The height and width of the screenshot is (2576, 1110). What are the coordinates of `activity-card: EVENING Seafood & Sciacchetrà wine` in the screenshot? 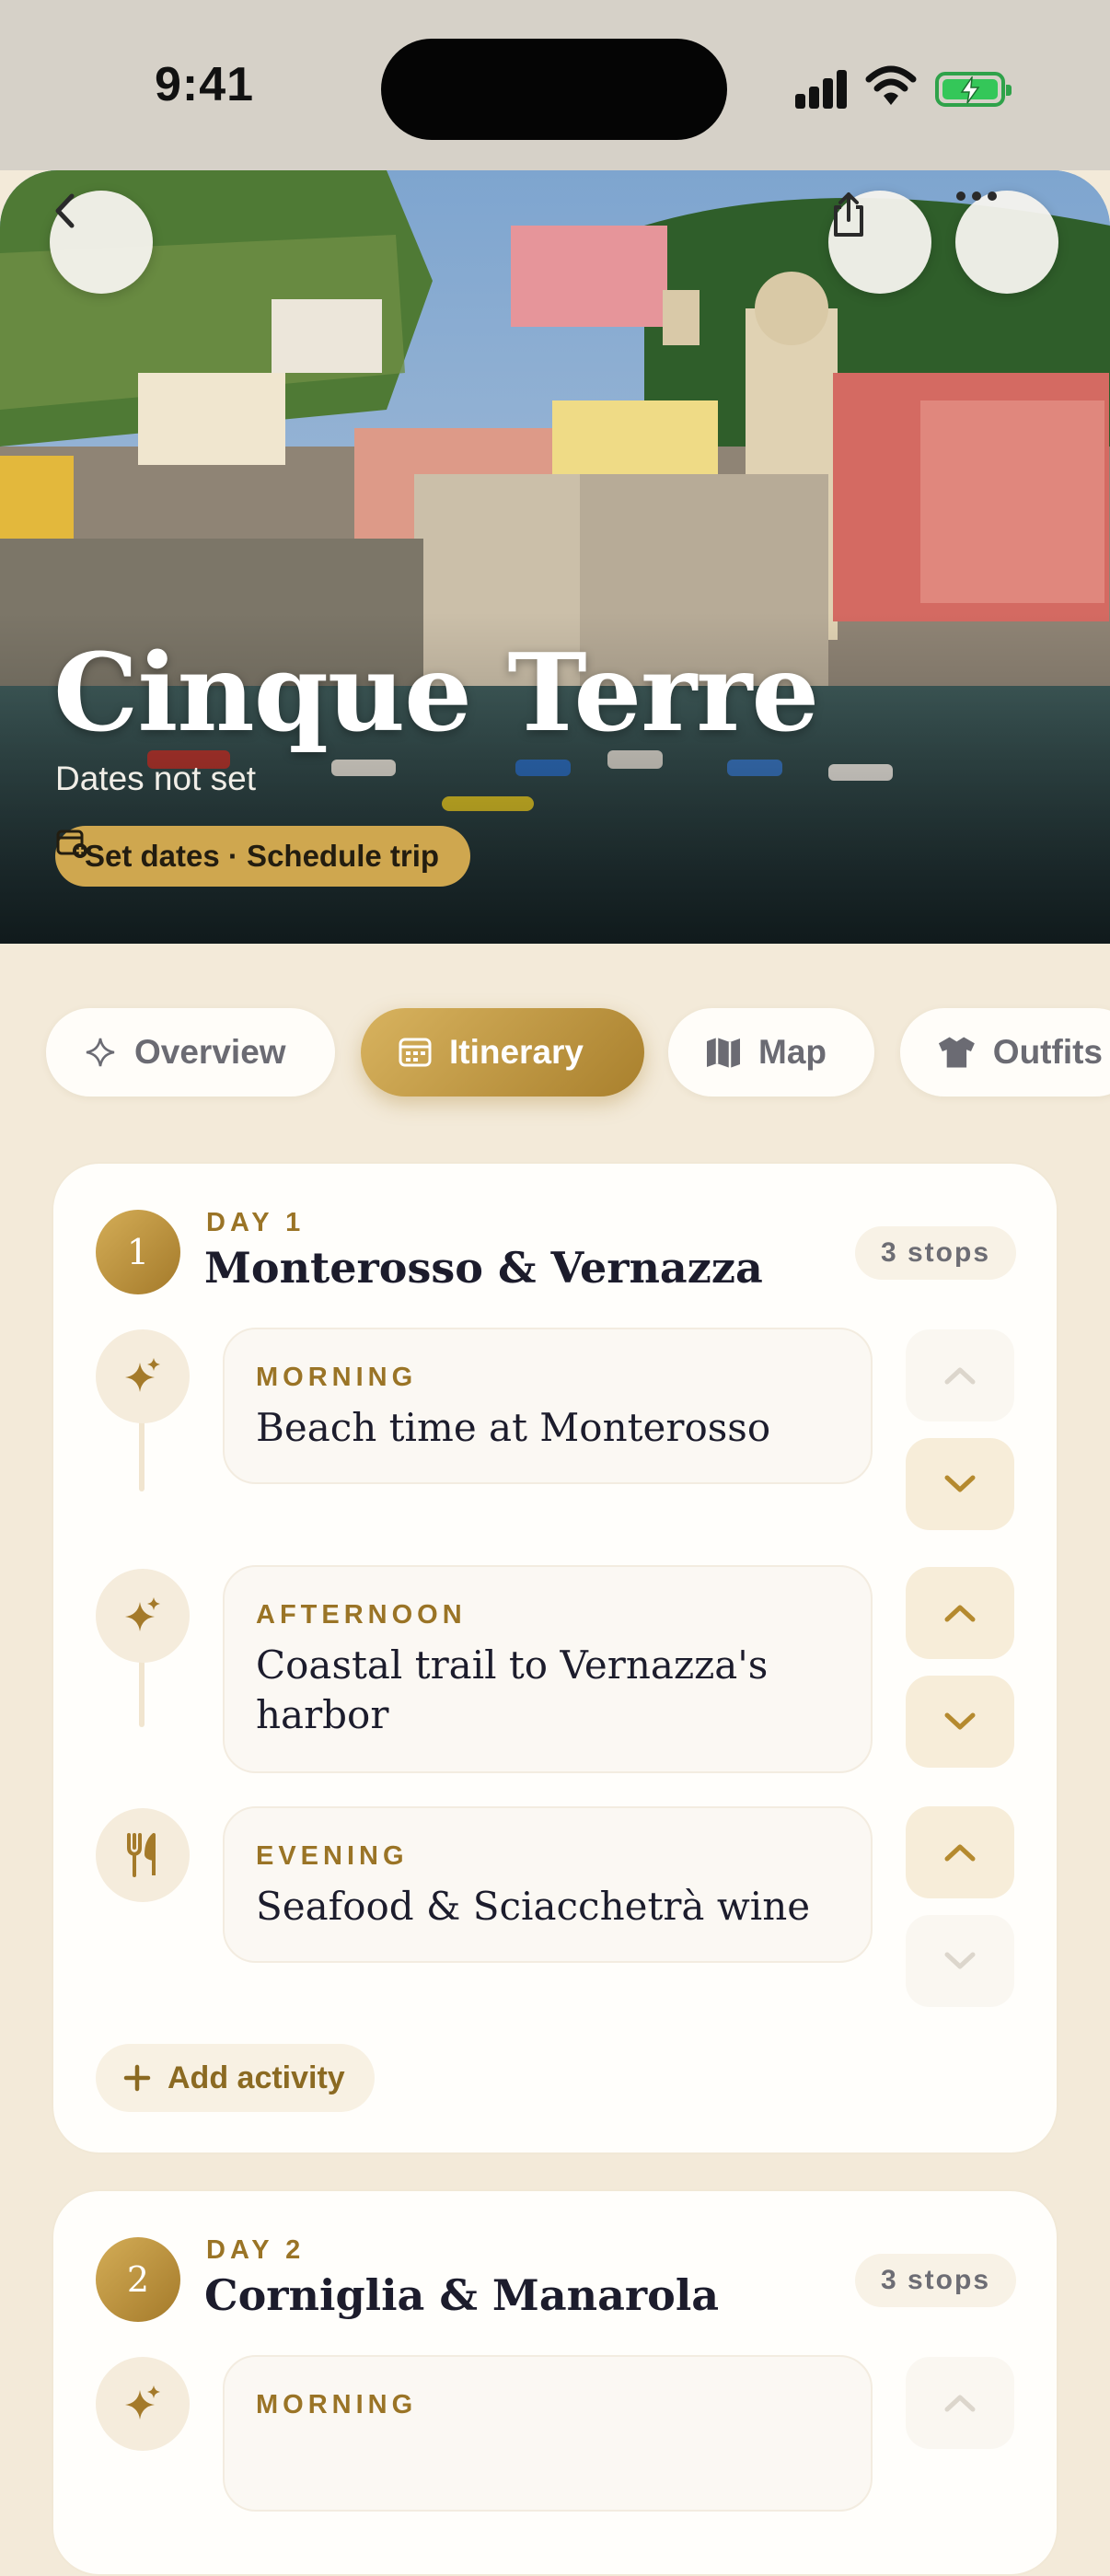 It's located at (548, 1884).